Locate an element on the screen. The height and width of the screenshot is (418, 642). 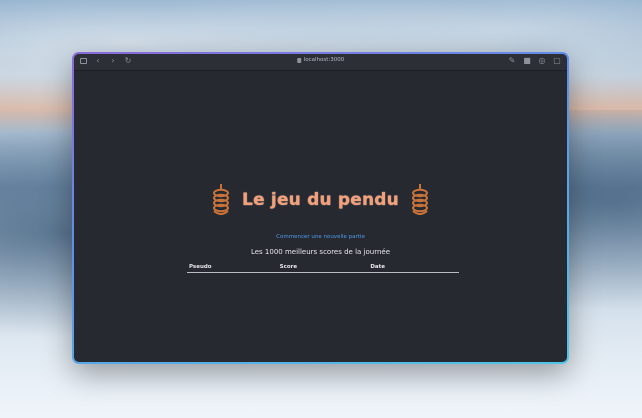
column-header-score: Score is located at coordinates (288, 267).